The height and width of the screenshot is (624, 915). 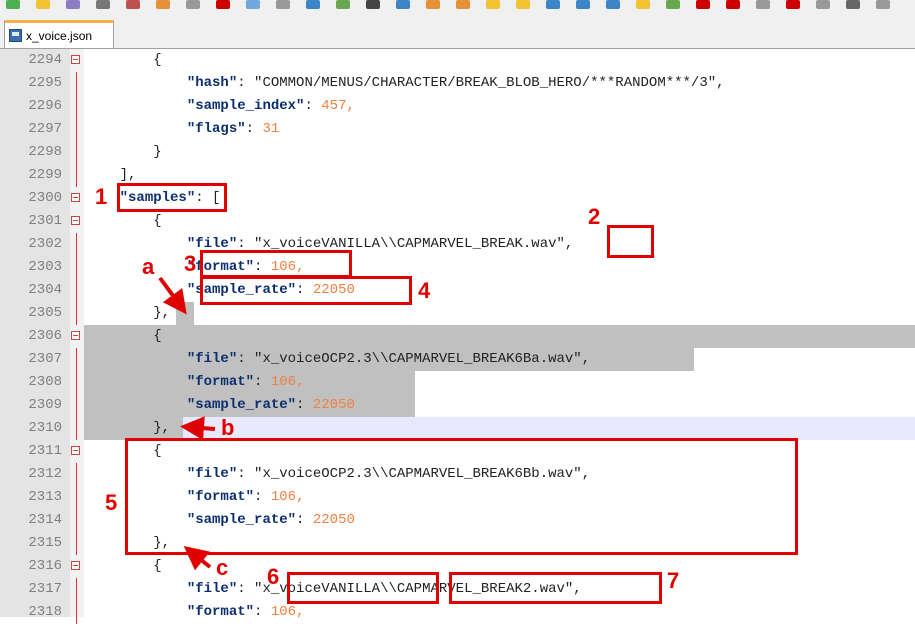 I want to click on annotation-arrows, so click(x=187, y=423).